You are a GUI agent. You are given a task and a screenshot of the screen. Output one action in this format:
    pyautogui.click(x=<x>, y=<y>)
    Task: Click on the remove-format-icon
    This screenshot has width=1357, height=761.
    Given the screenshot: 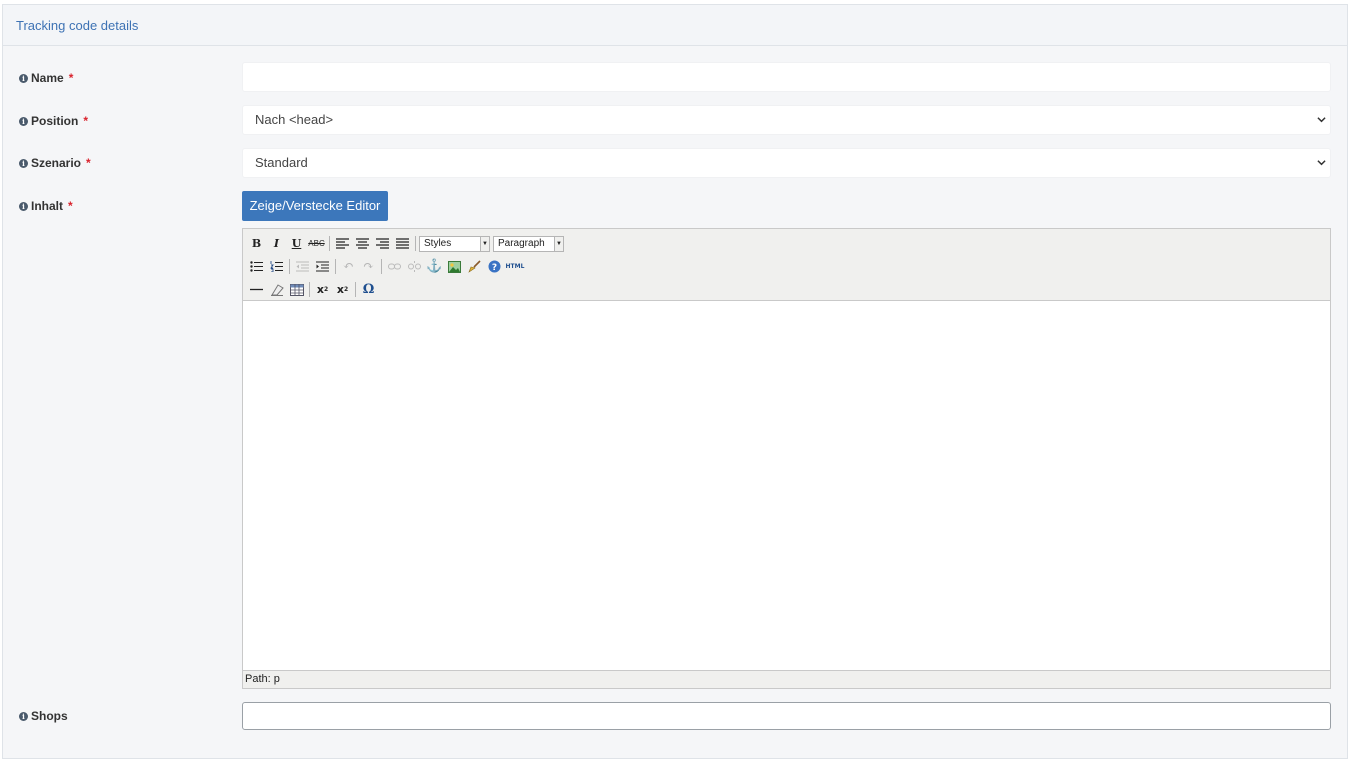 What is the action you would take?
    pyautogui.click(x=276, y=289)
    